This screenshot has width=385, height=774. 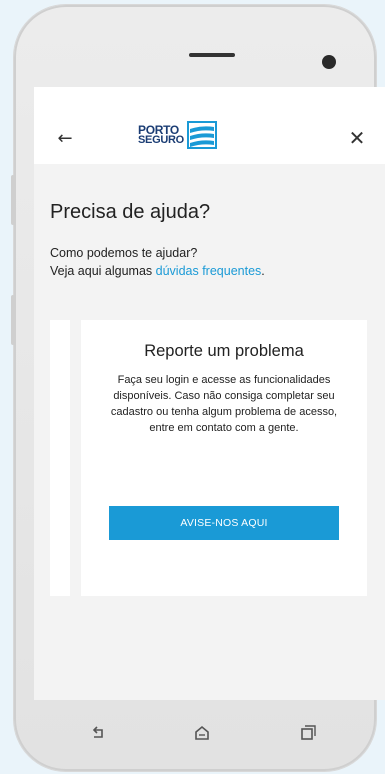 I want to click on home-icon, so click(x=202, y=733).